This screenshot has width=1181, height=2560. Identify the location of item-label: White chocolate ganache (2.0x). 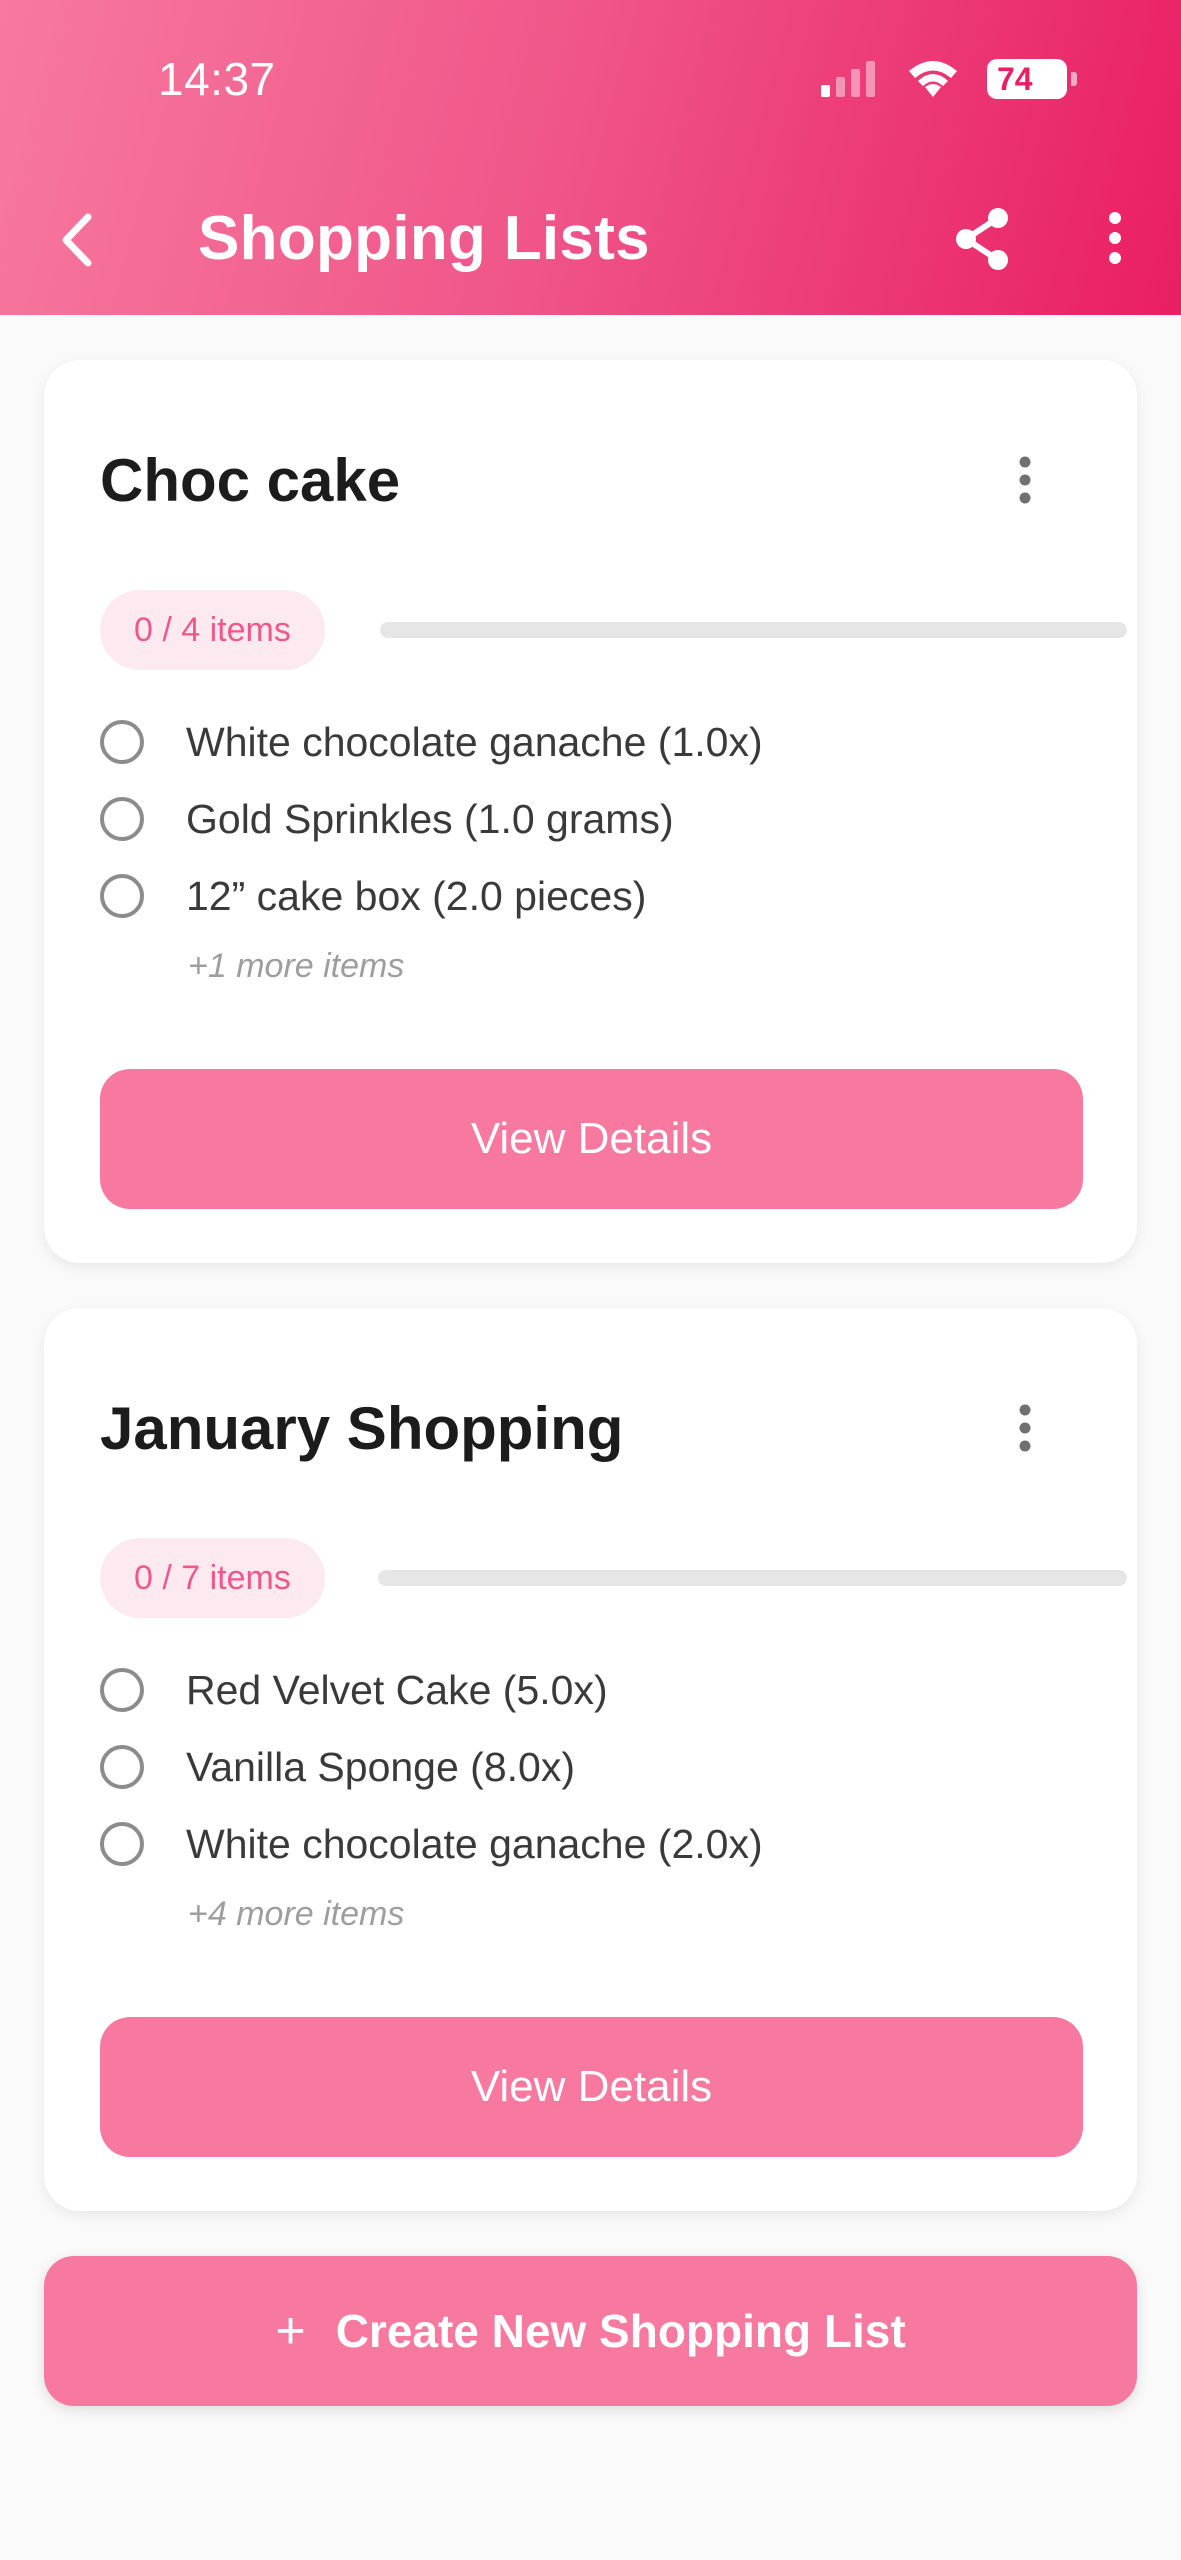
(474, 1843).